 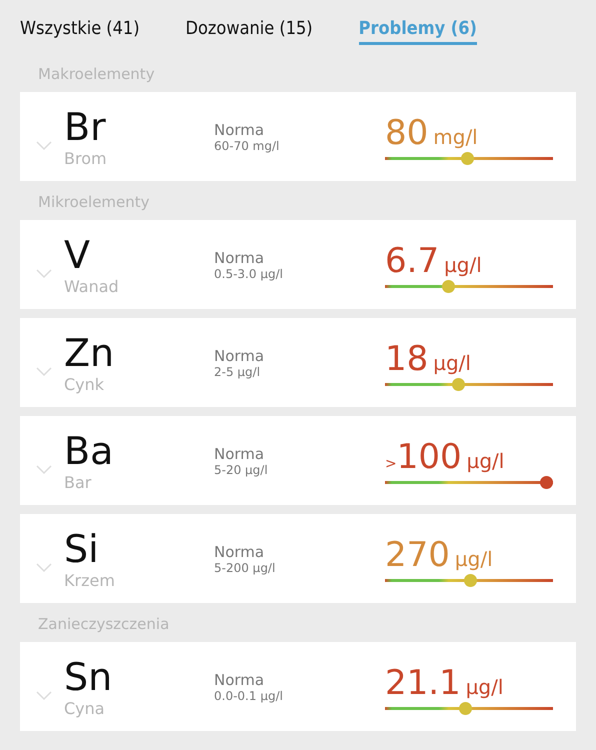 What do you see at coordinates (391, 464) in the screenshot?
I see `greater-than-sign: >` at bounding box center [391, 464].